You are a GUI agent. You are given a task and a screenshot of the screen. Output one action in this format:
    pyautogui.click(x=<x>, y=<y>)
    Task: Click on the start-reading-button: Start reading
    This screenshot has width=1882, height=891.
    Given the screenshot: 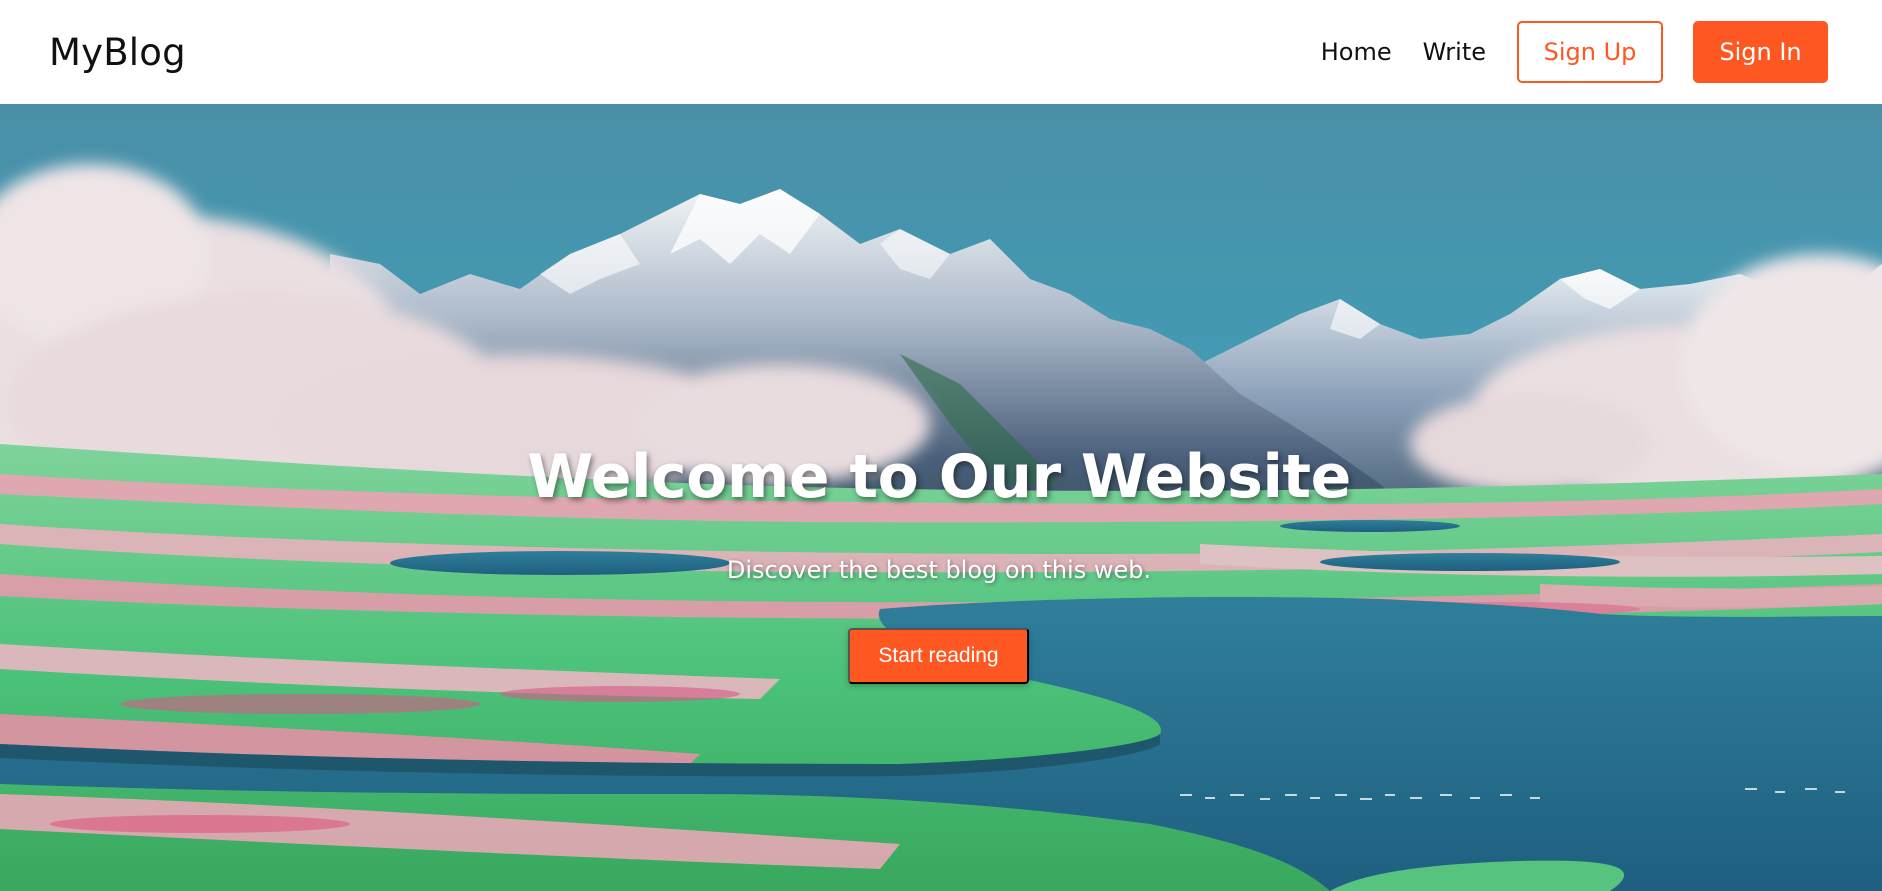 What is the action you would take?
    pyautogui.click(x=938, y=656)
    